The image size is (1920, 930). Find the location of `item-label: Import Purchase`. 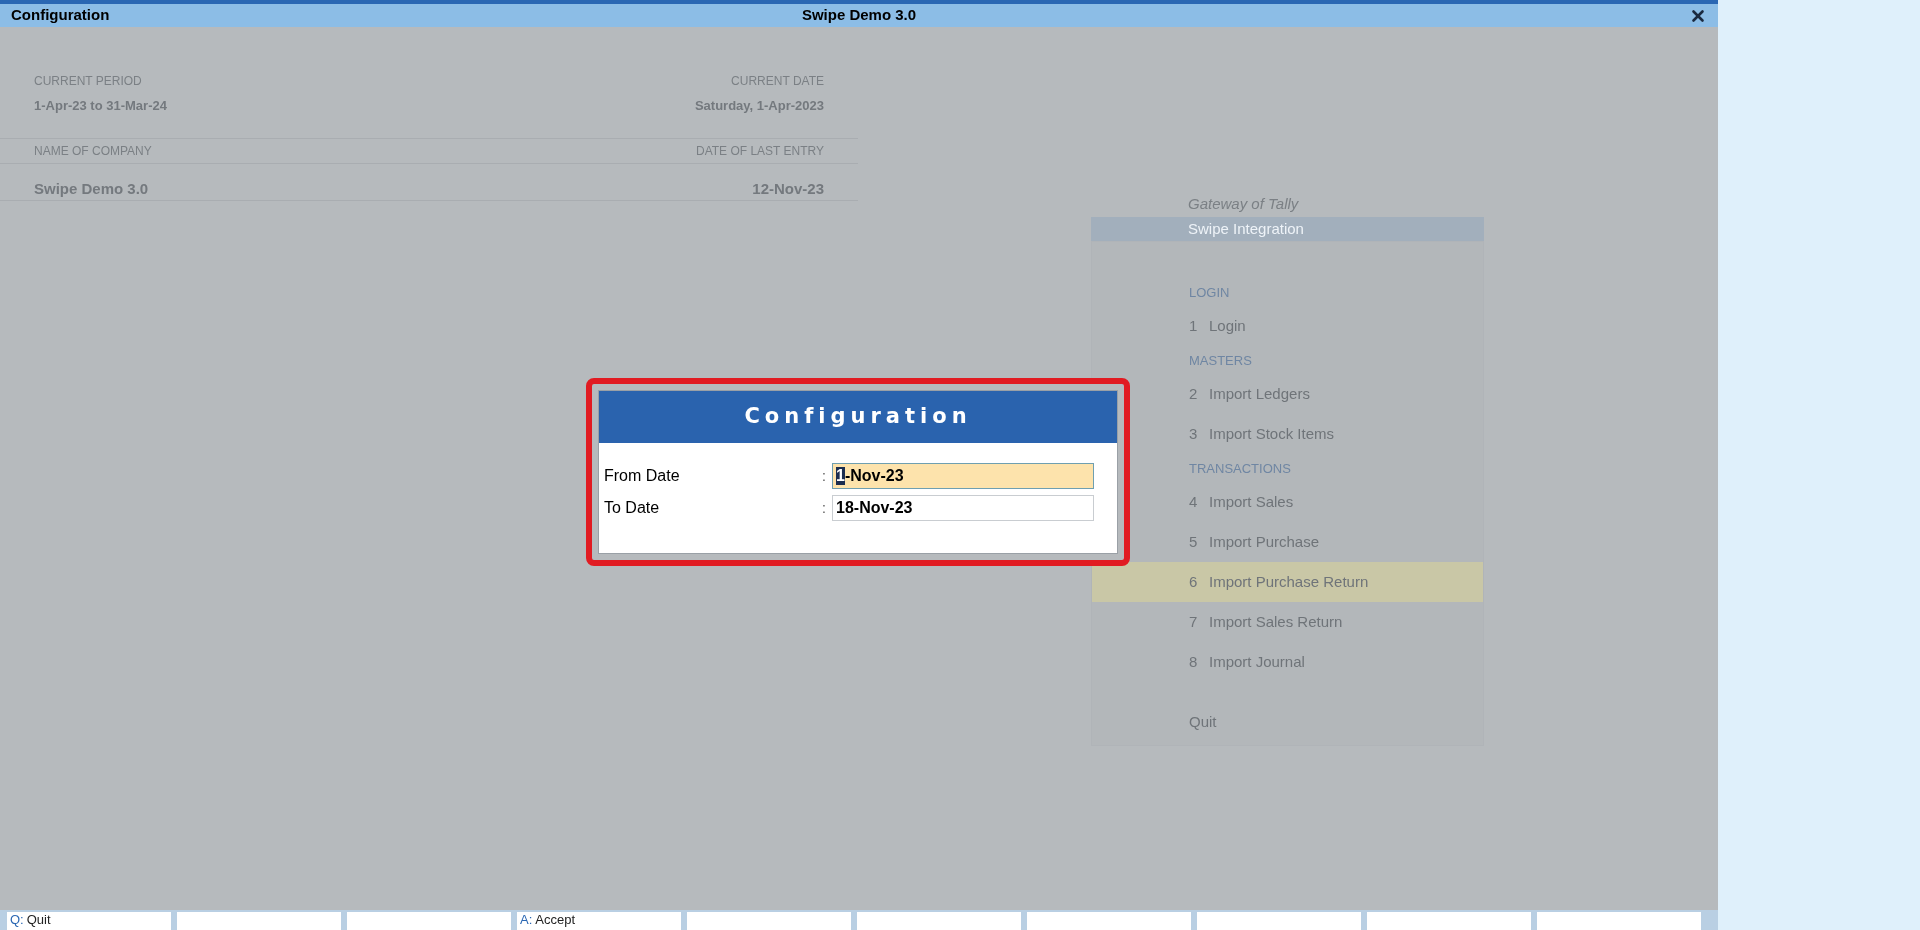

item-label: Import Purchase is located at coordinates (1264, 541).